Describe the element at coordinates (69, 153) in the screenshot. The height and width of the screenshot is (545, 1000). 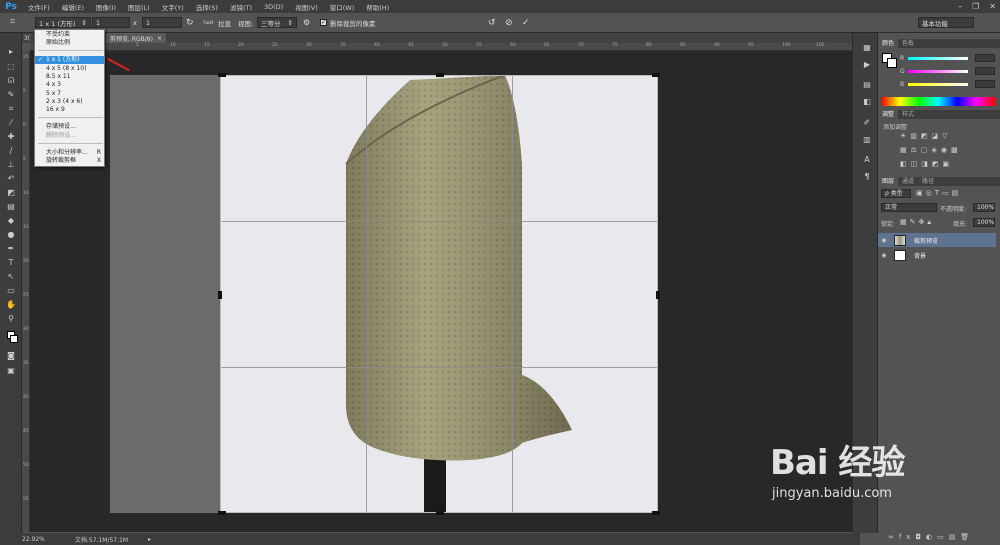
I see `dropdown-item: 大小和分辨率... R` at that location.